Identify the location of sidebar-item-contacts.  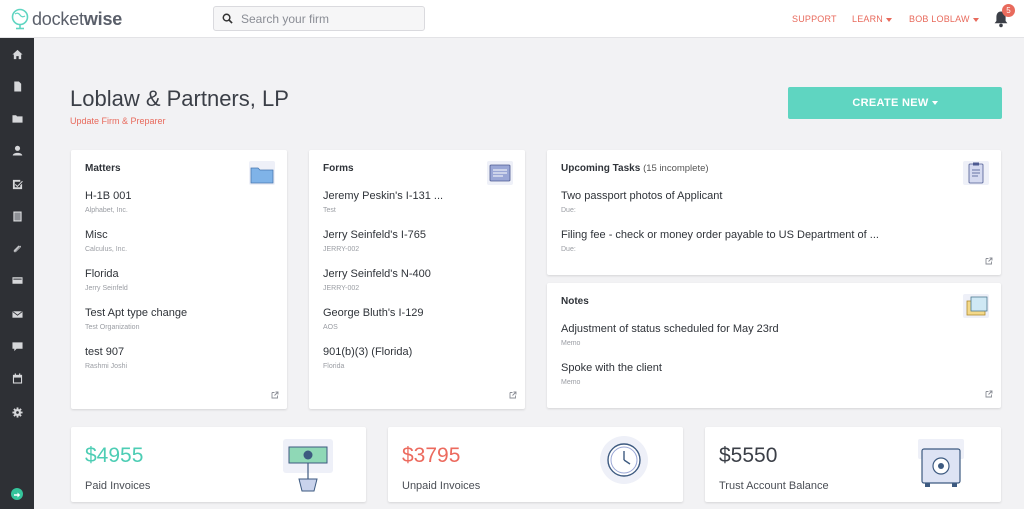
(17, 150).